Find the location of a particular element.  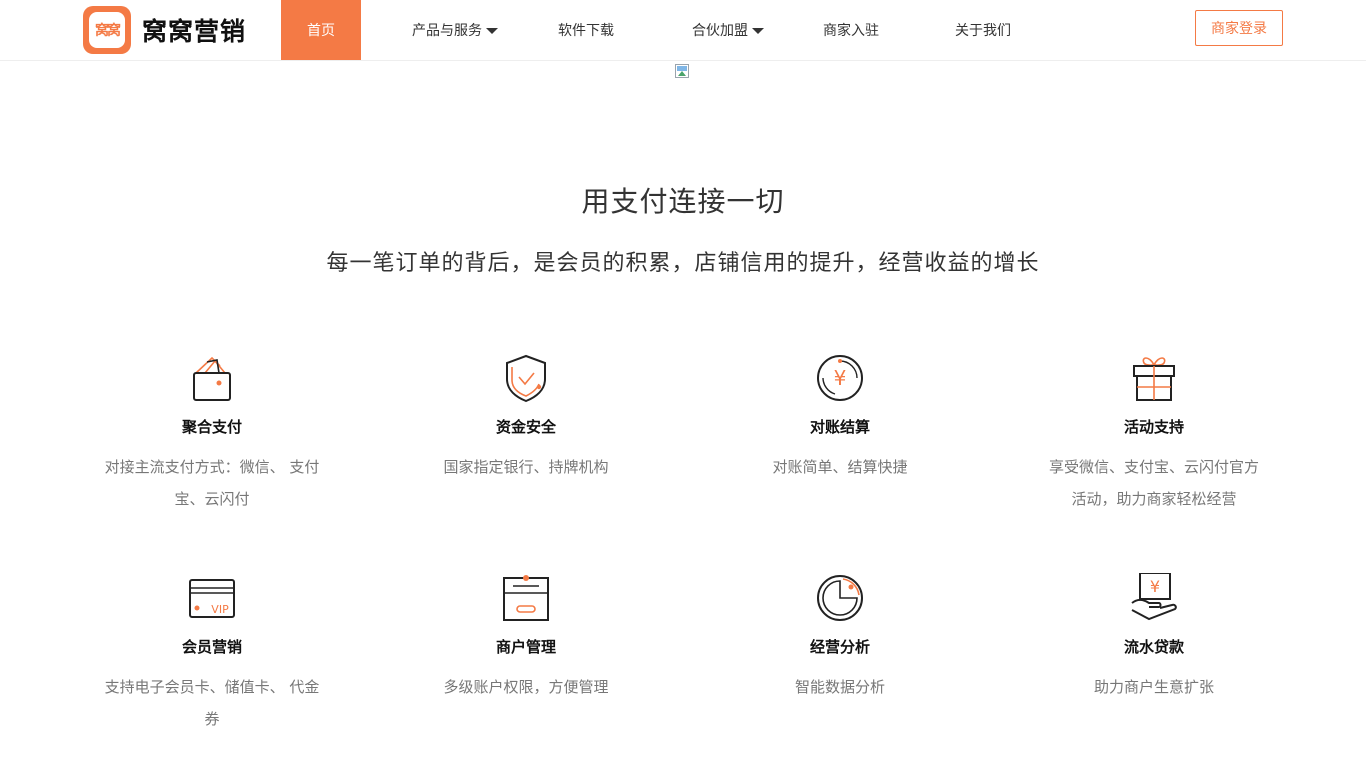

feature-activity-support: 活动支持 享受微信、支付宝、云闪付官方活动，助力商家轻松经营 is located at coordinates (1154, 434).